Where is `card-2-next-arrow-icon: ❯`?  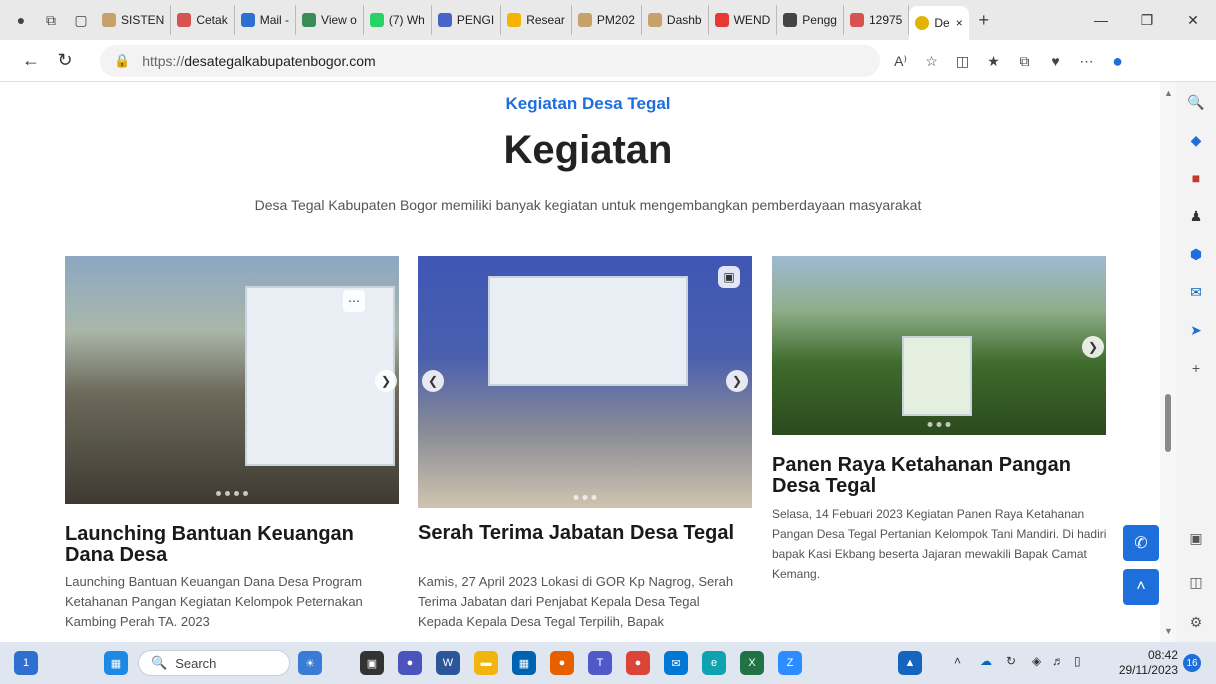 card-2-next-arrow-icon: ❯ is located at coordinates (737, 381).